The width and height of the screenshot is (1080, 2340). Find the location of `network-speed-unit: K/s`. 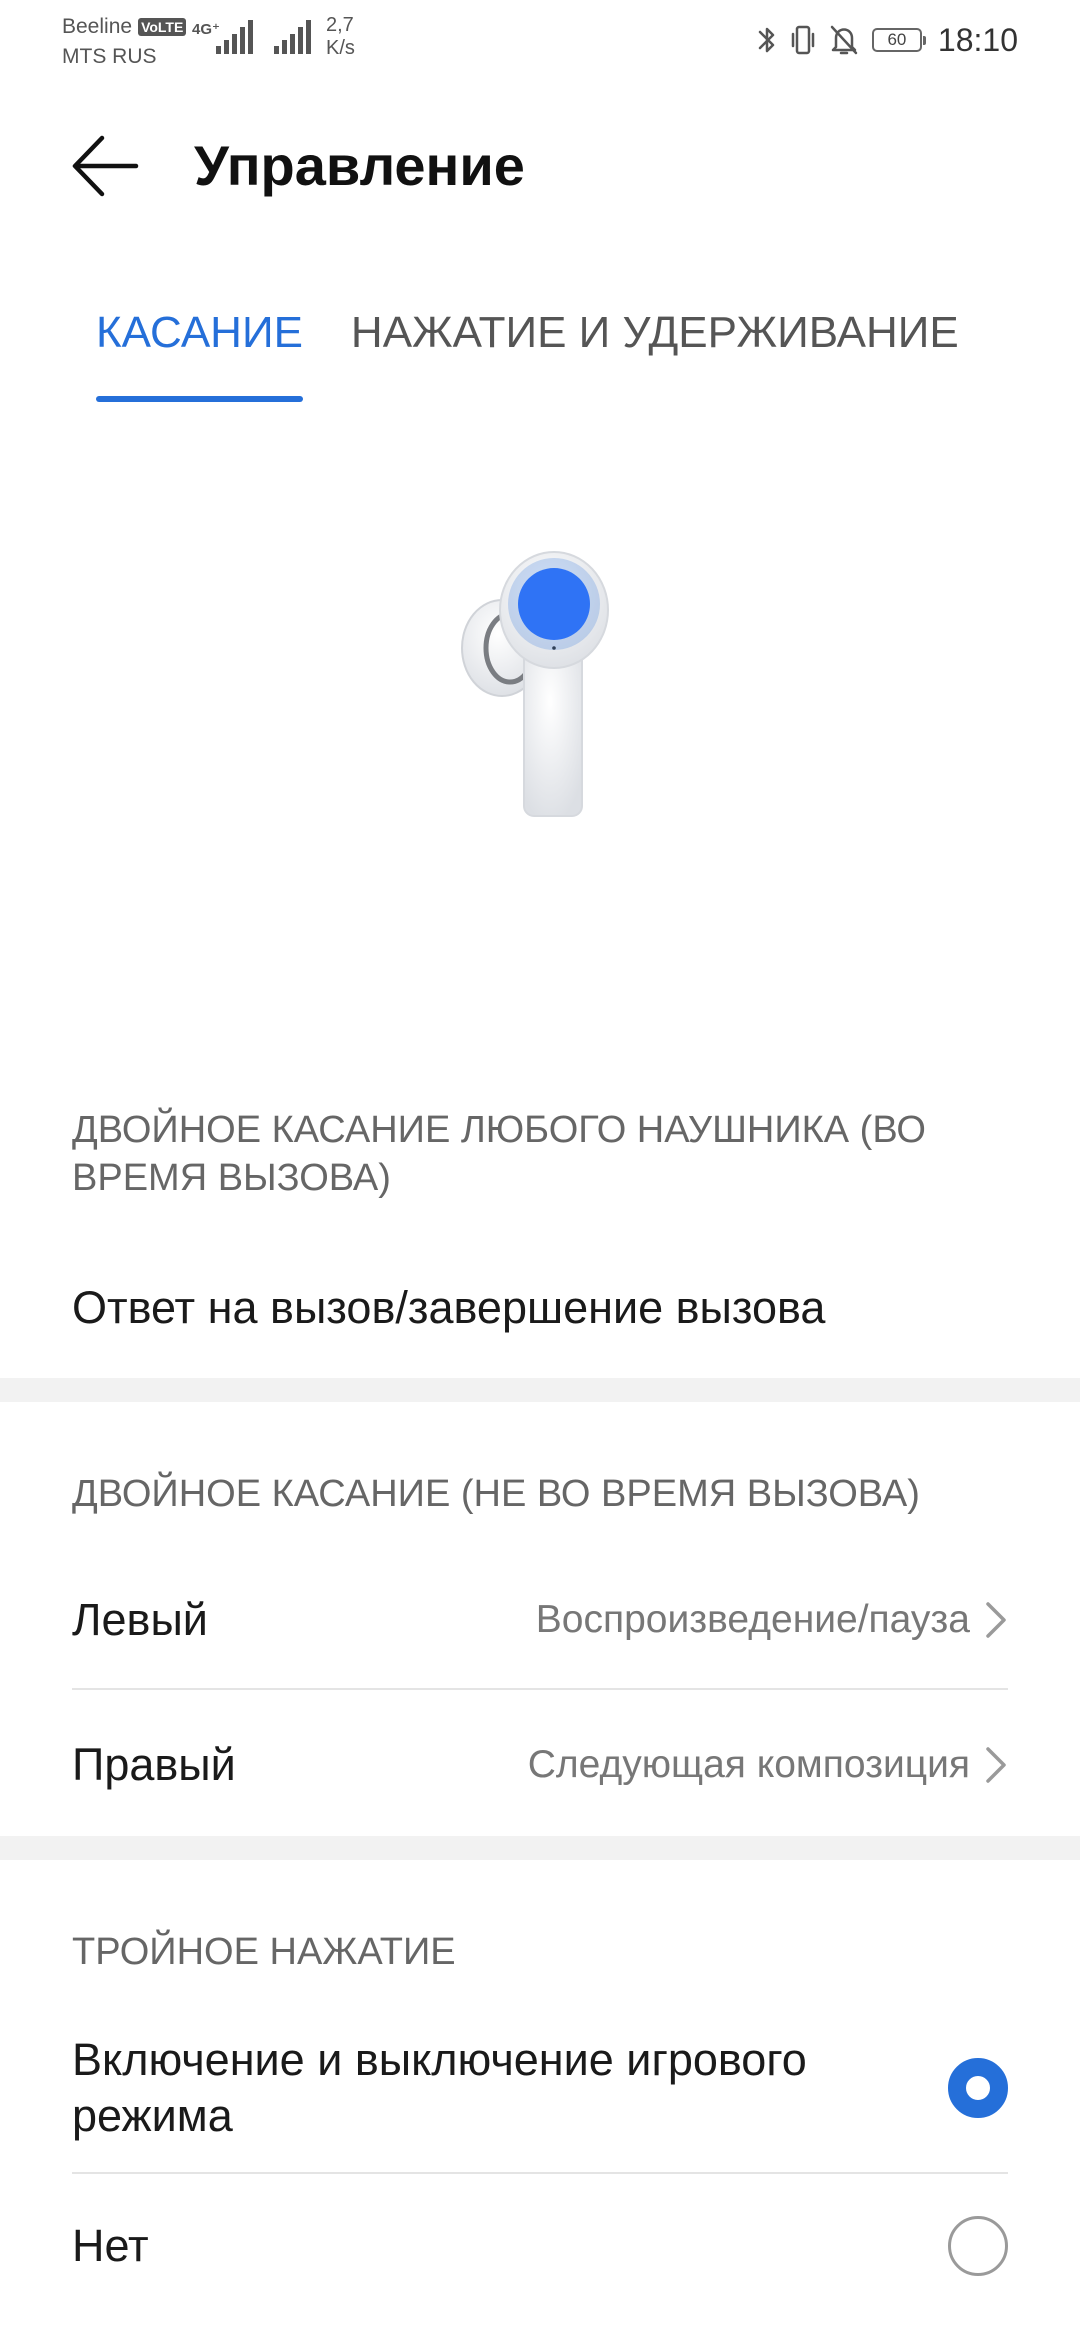

network-speed-unit: K/s is located at coordinates (340, 48).